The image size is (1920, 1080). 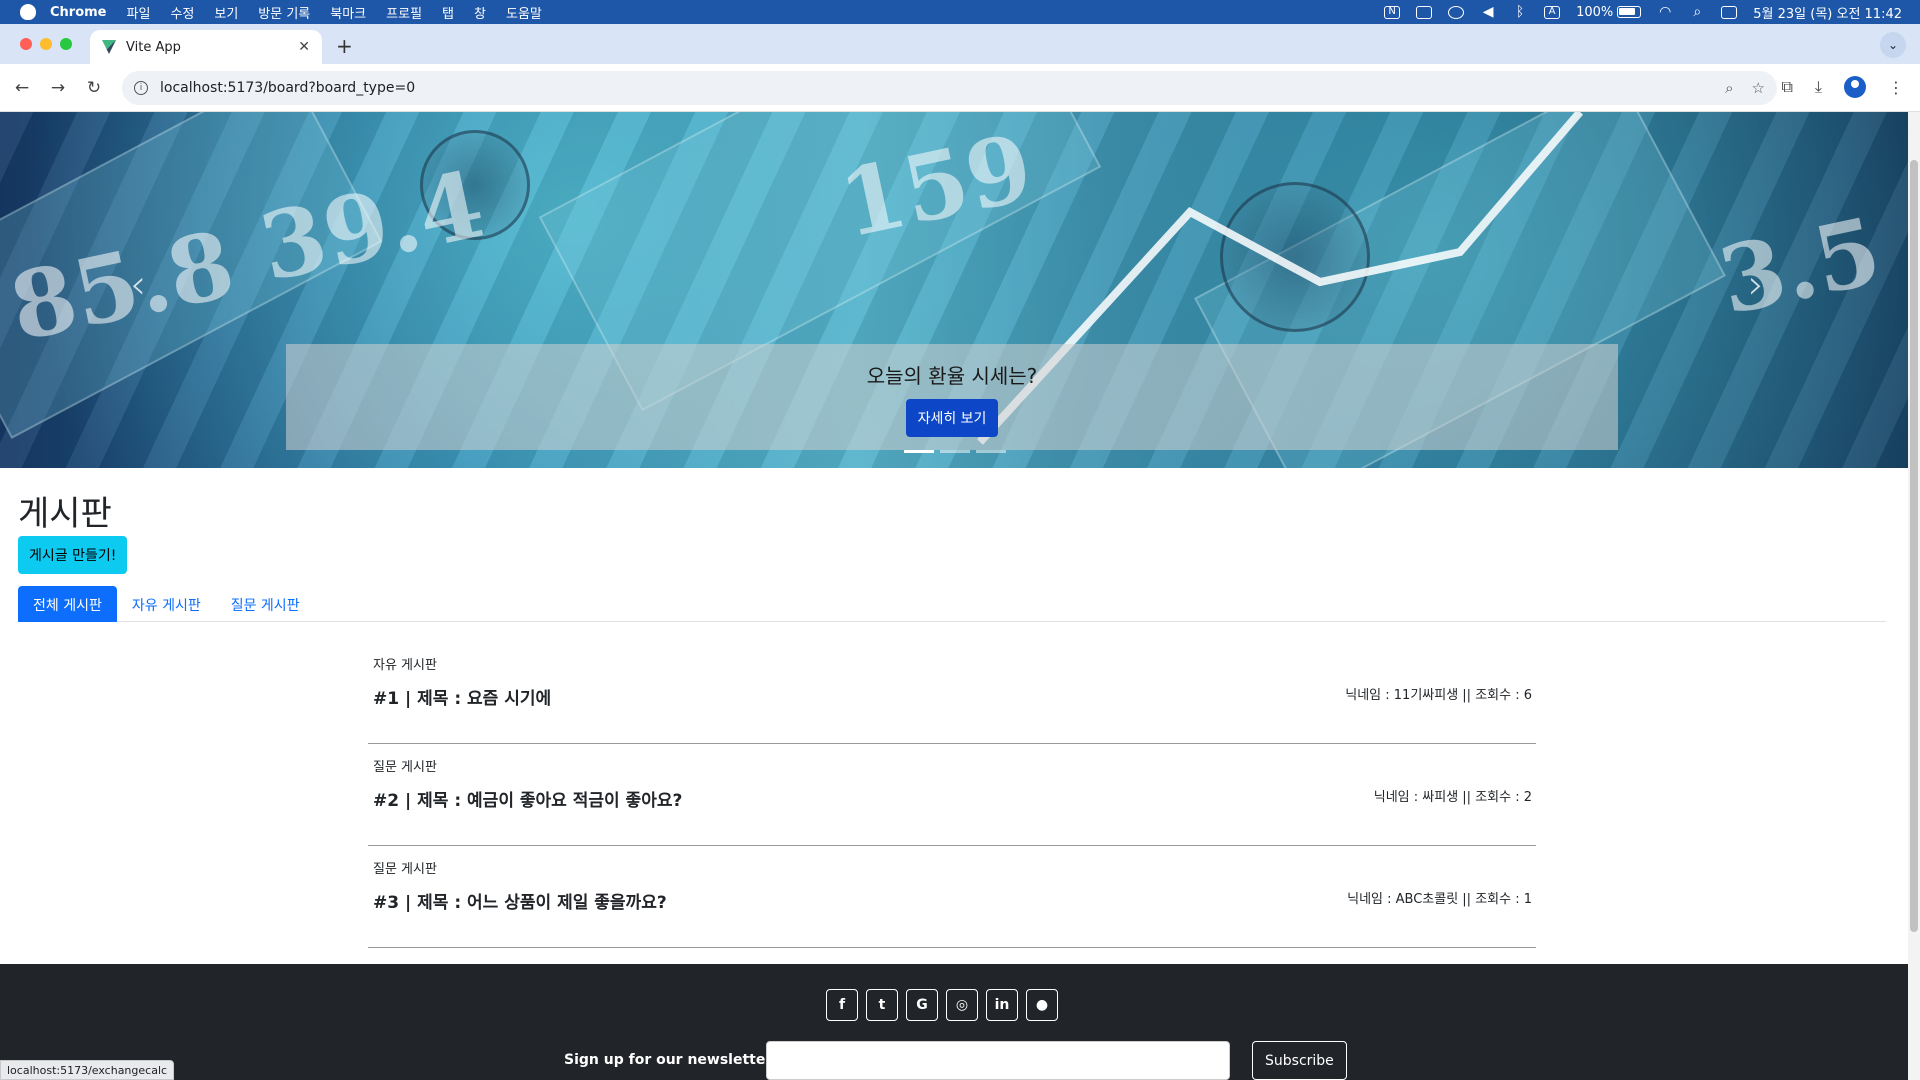 I want to click on twitter-icon: t, so click(x=882, y=1005).